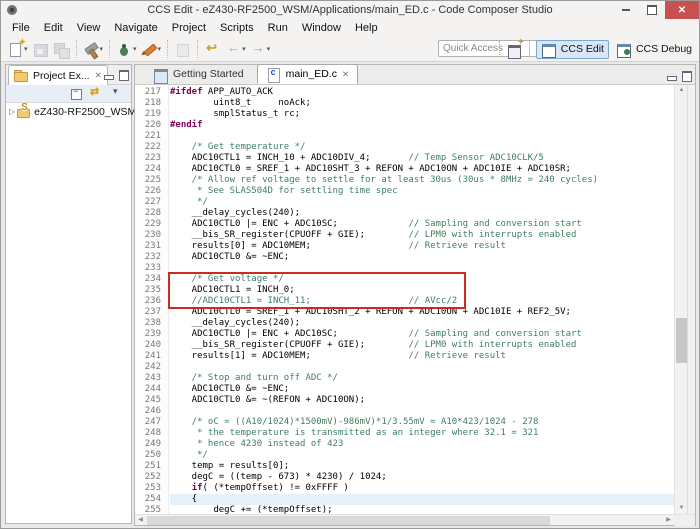 The width and height of the screenshot is (700, 529). Describe the element at coordinates (58, 75) in the screenshot. I see `project-explorer-tab: Project Ex... ✕` at that location.